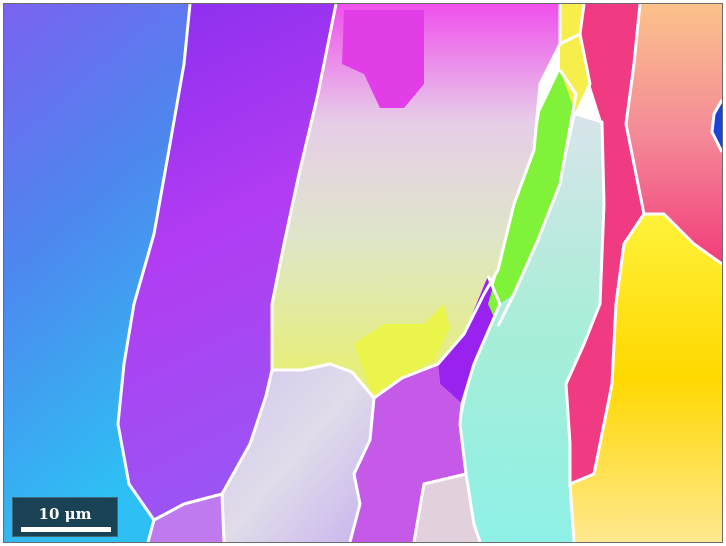 The height and width of the screenshot is (546, 726). What do you see at coordinates (66, 529) in the screenshot?
I see `scale-bar-line` at bounding box center [66, 529].